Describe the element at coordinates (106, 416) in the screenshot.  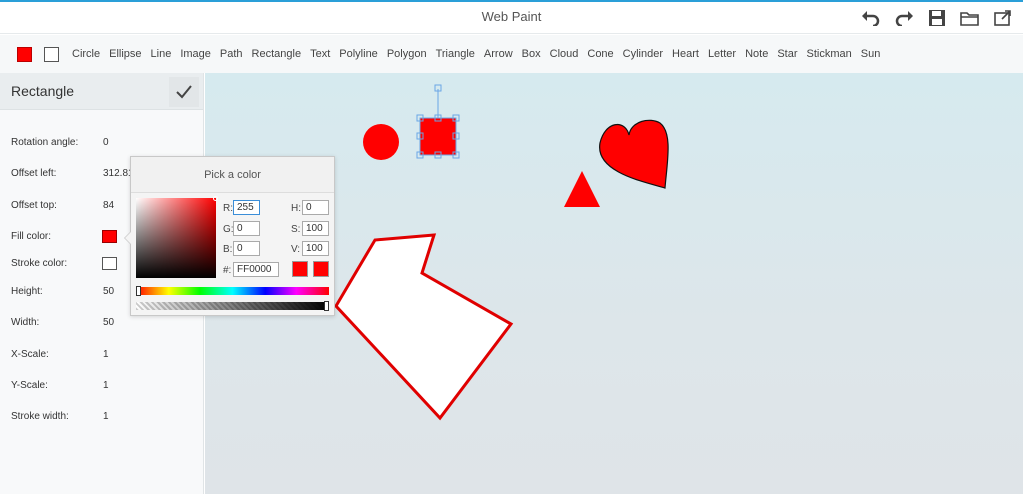
I see `stroke-width-value: 1` at that location.